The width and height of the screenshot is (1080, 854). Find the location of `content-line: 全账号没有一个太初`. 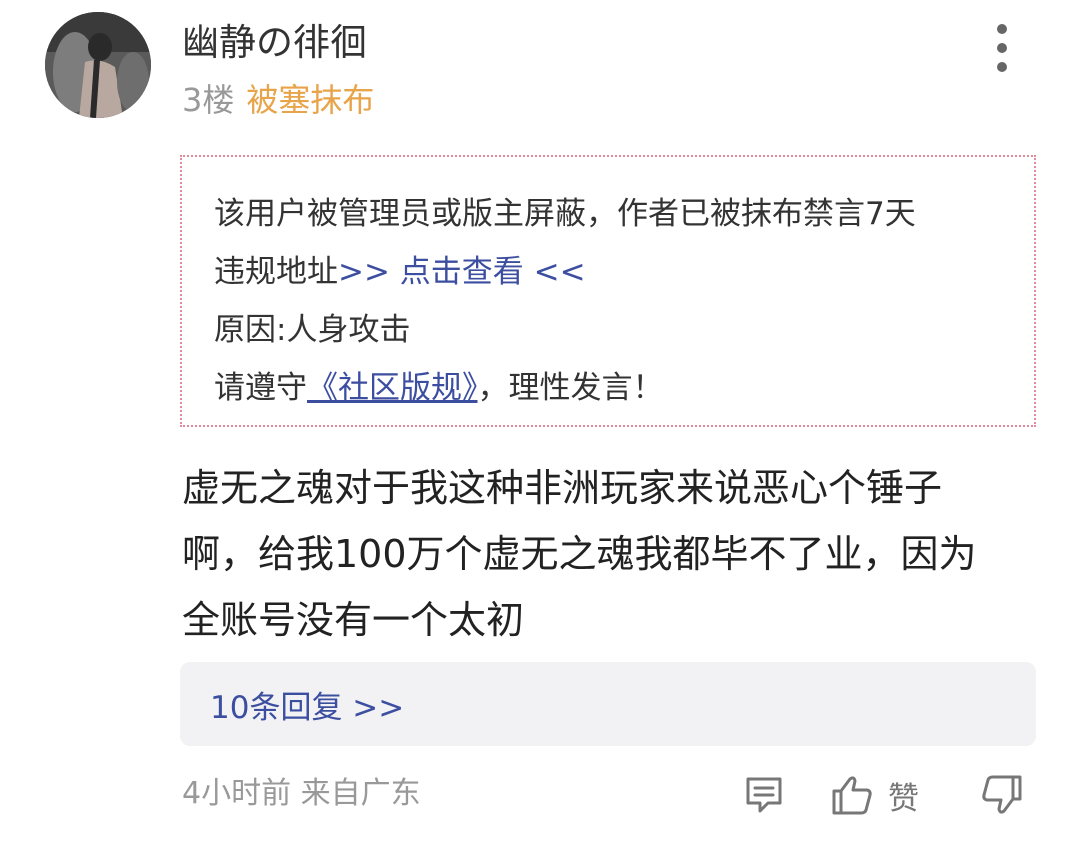

content-line: 全账号没有一个太初 is located at coordinates (353, 620).